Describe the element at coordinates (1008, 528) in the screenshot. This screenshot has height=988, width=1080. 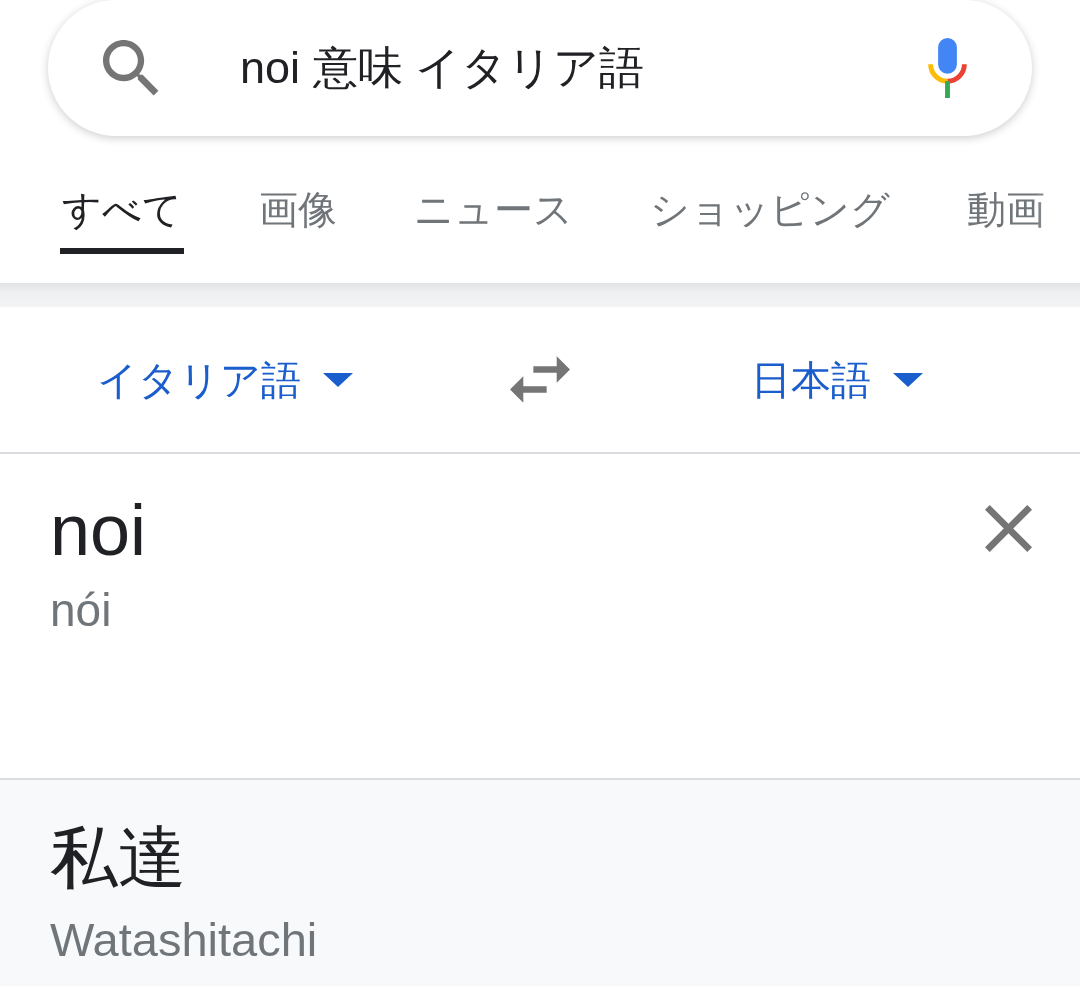
I see `clear-icon` at that location.